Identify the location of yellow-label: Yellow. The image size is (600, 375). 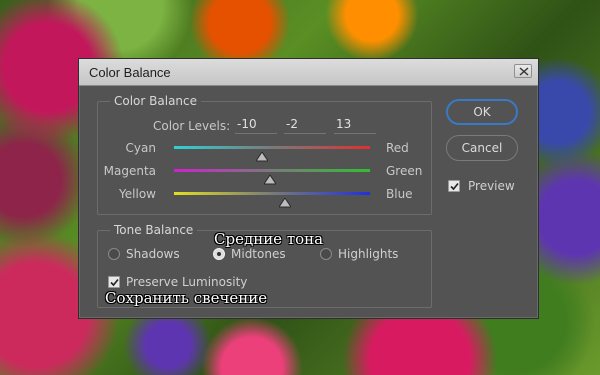
(137, 194).